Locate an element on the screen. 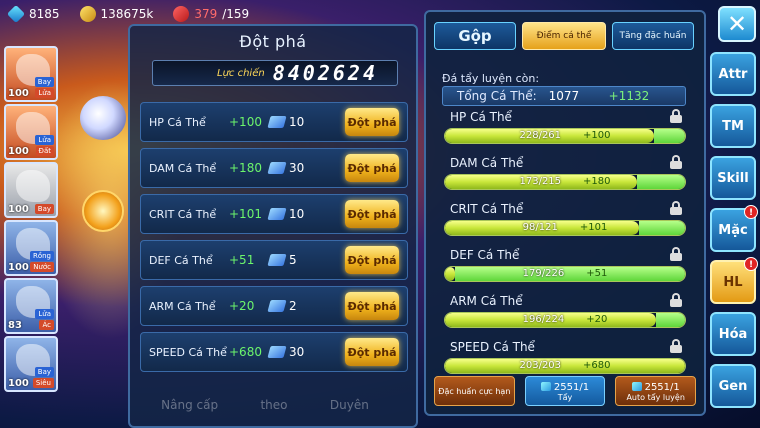  stat-bonus: +101 is located at coordinates (245, 214).